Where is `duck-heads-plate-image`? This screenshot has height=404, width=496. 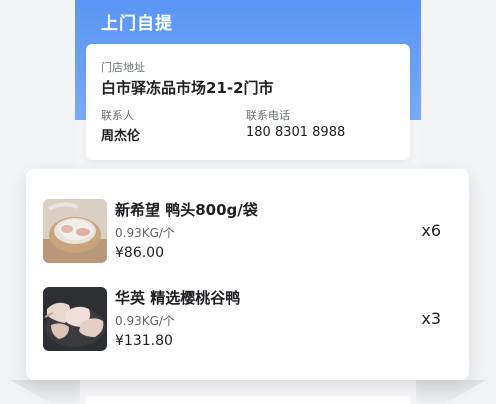 duck-heads-plate-image is located at coordinates (75, 319).